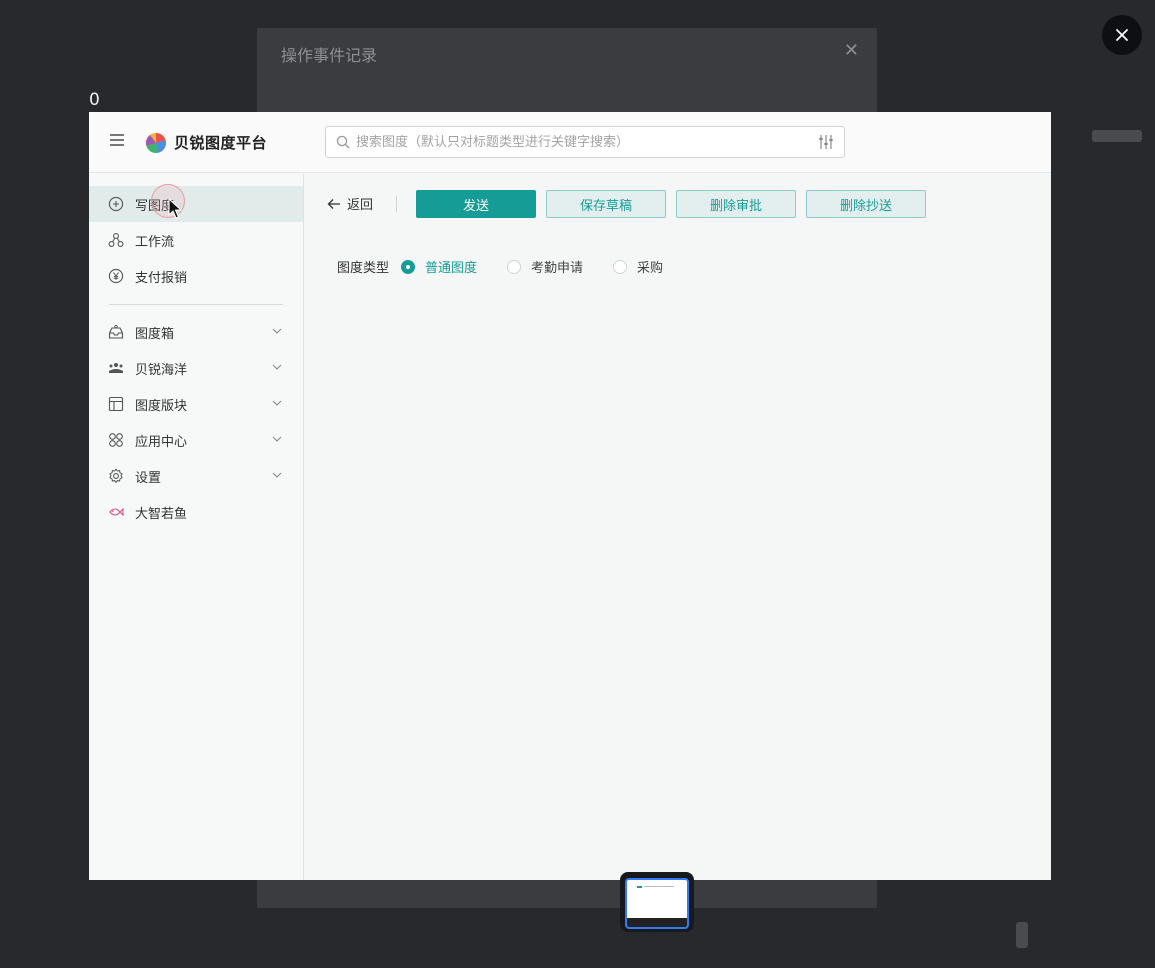  I want to click on search-input, so click(576, 142).